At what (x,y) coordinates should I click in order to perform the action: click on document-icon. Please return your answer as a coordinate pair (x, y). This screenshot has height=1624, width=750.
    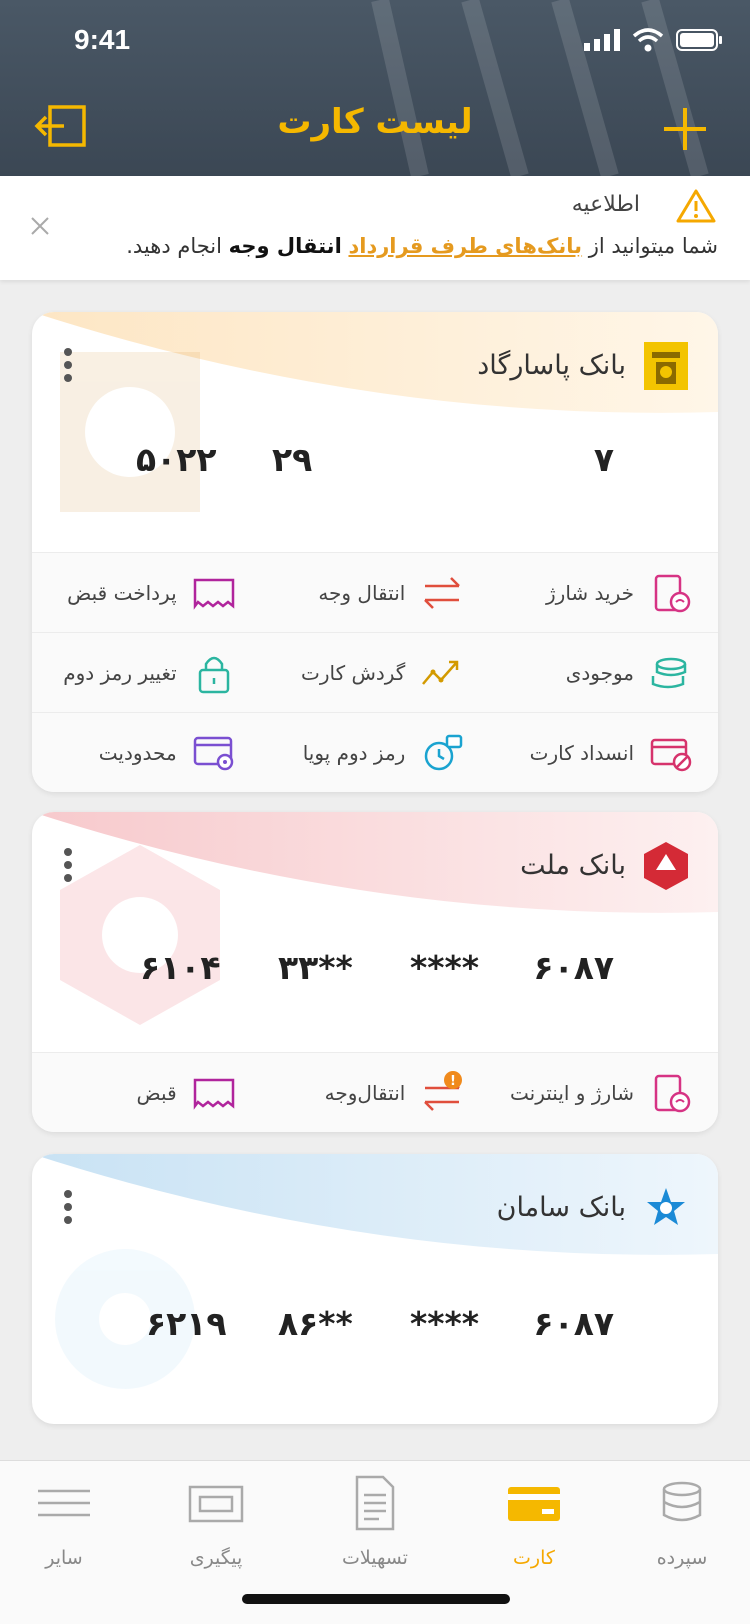
    Looking at the image, I should click on (375, 1503).